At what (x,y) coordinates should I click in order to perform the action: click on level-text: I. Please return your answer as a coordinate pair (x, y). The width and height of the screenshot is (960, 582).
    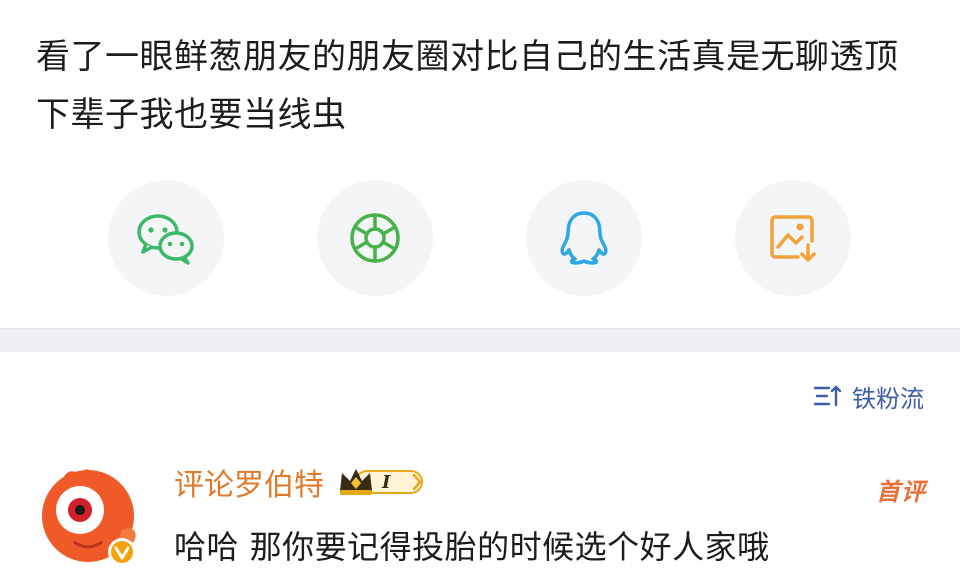
    Looking at the image, I should click on (386, 482).